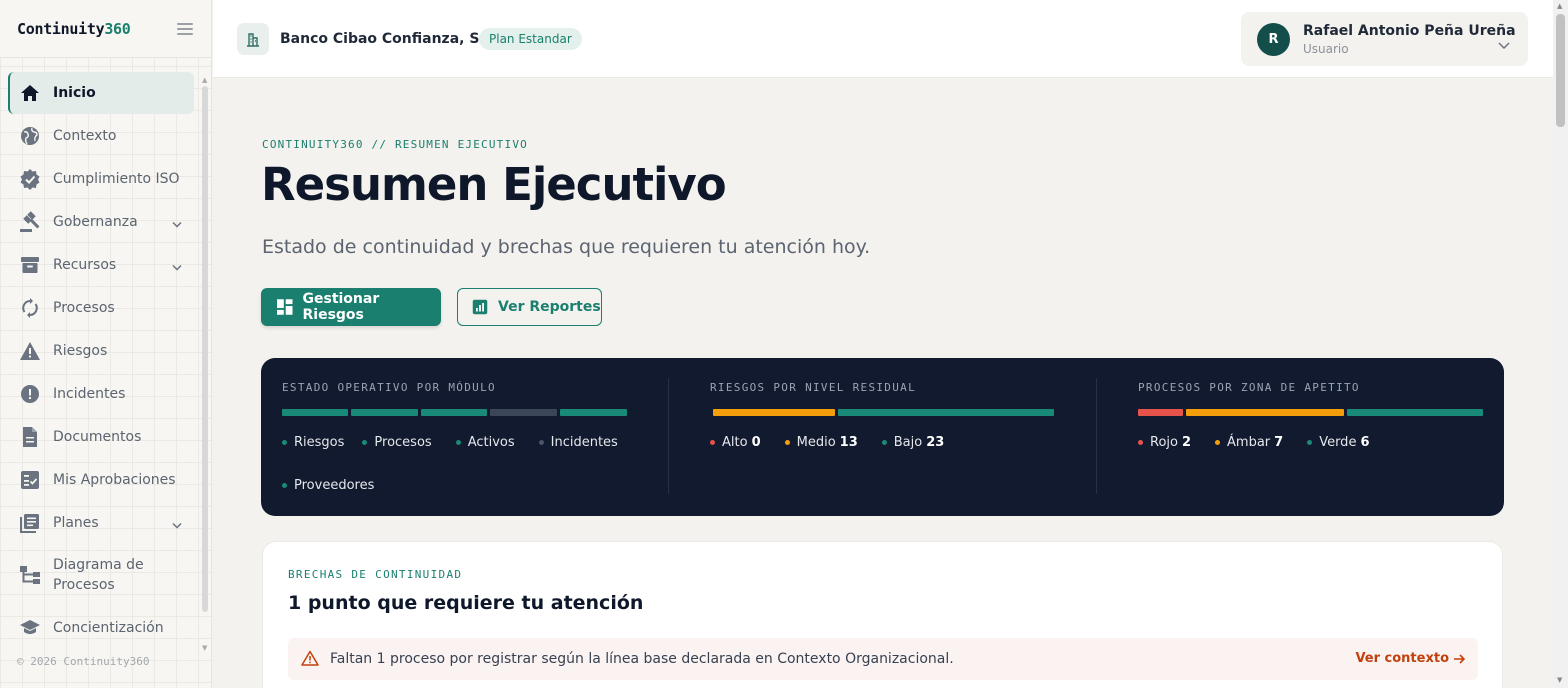  I want to click on view-reports-button: Ver Reportes, so click(529, 307).